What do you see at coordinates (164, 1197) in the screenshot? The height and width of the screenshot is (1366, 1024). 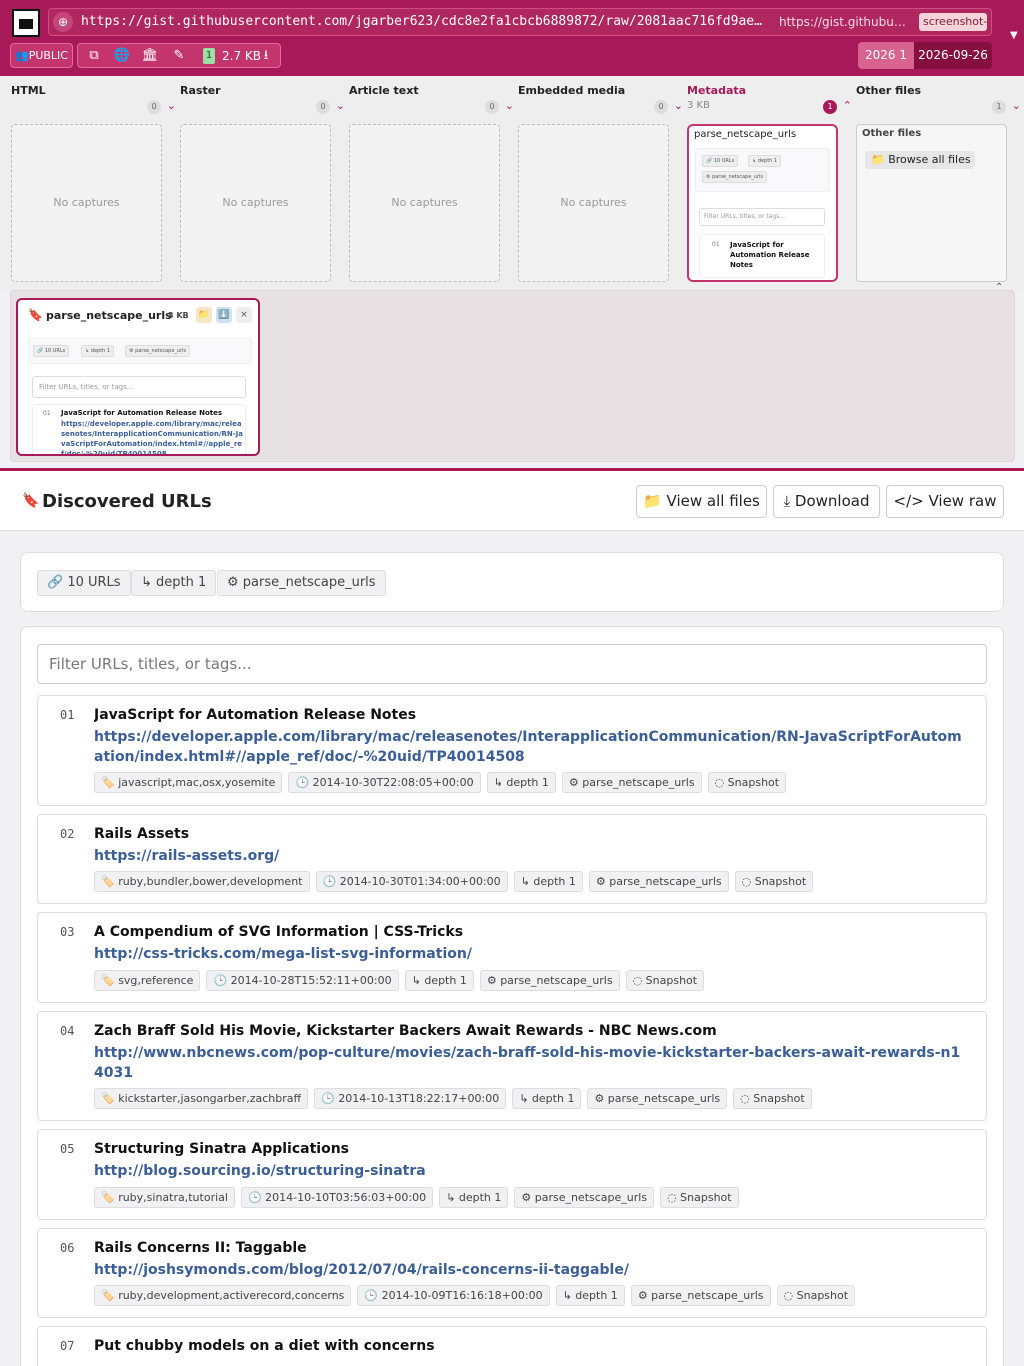 I see `tag-keywords: 🏷️ ruby,sinatra,tutorial` at bounding box center [164, 1197].